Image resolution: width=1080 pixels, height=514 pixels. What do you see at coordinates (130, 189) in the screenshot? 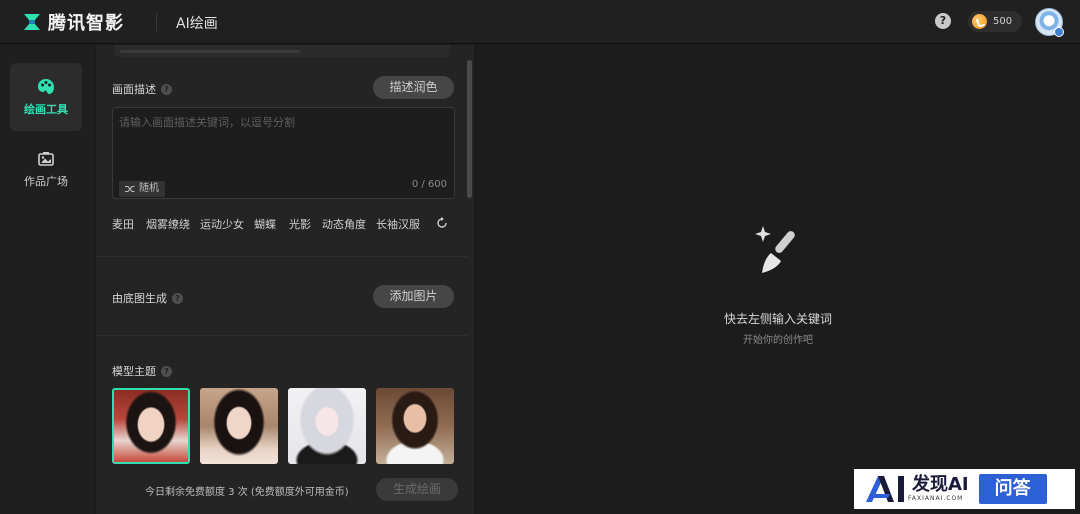
I see `shuffle-icon` at bounding box center [130, 189].